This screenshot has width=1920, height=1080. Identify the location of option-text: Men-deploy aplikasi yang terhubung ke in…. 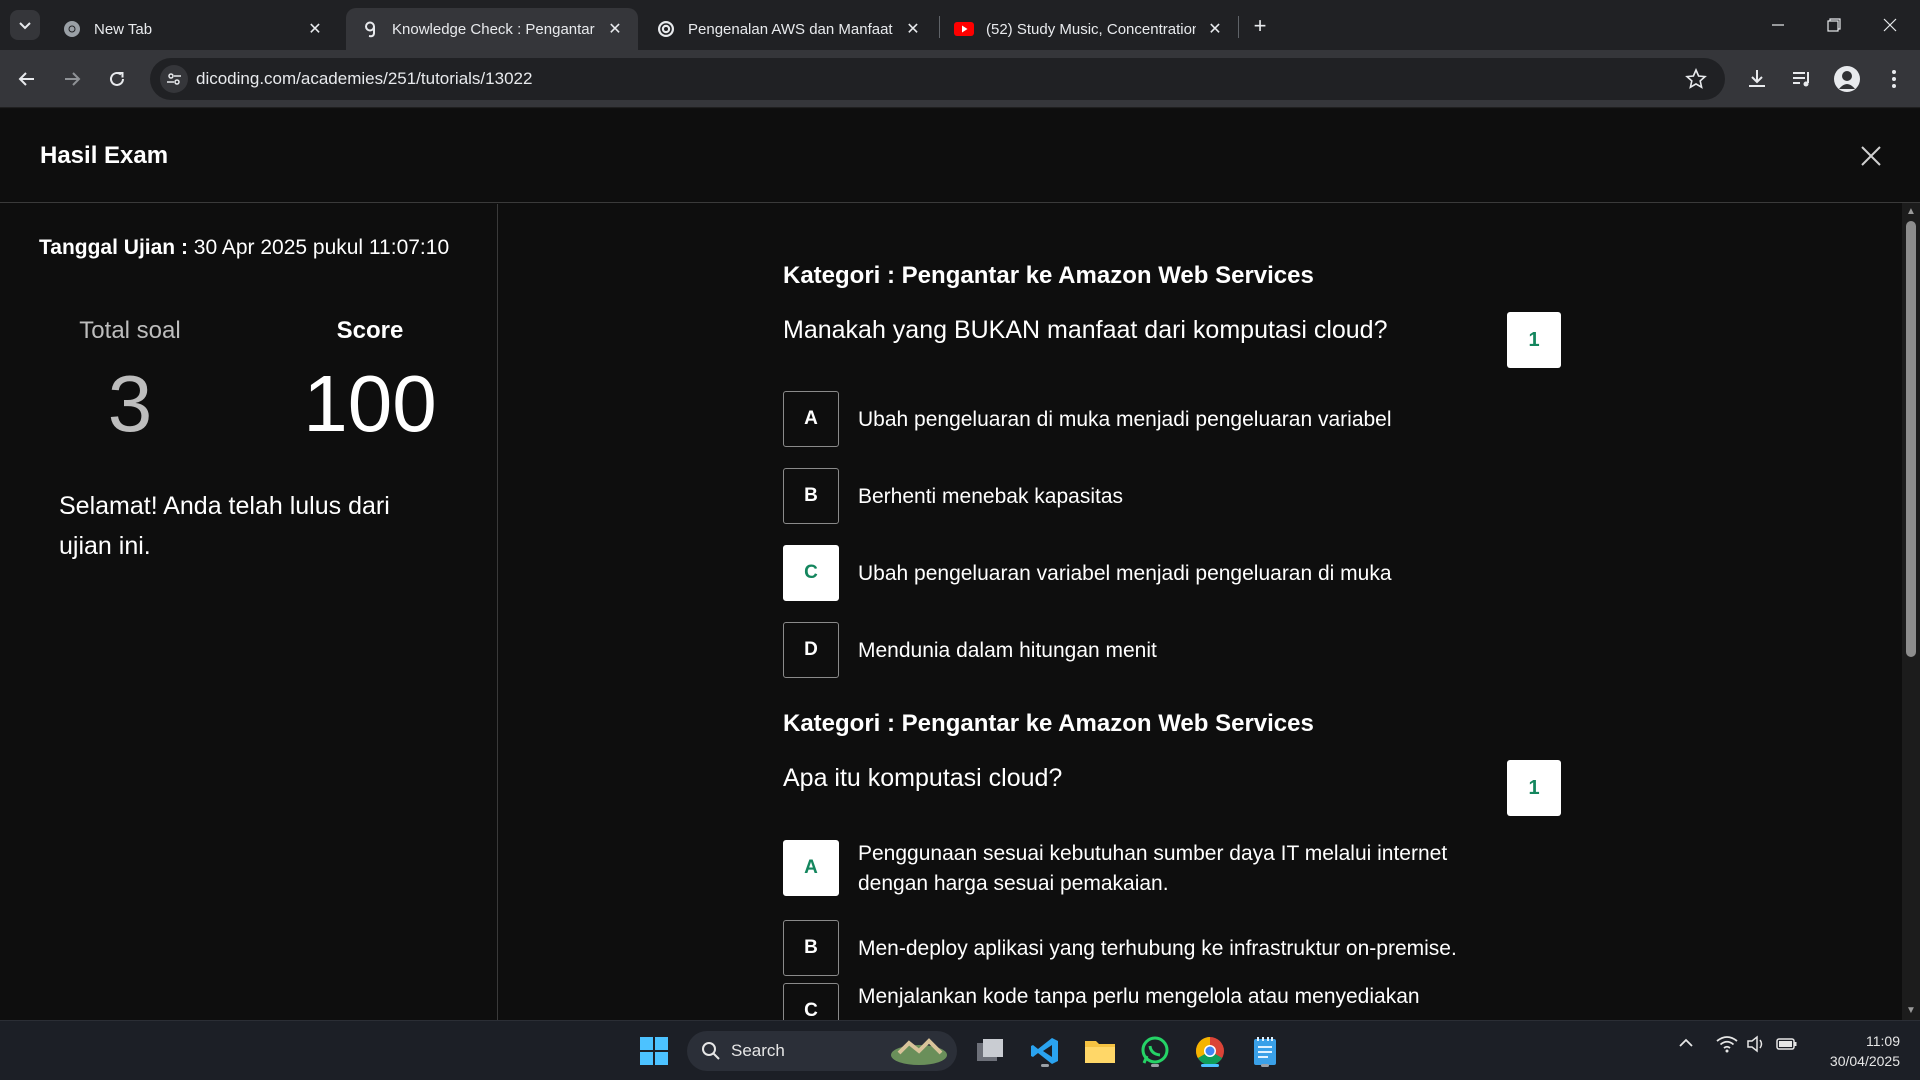
(1157, 948).